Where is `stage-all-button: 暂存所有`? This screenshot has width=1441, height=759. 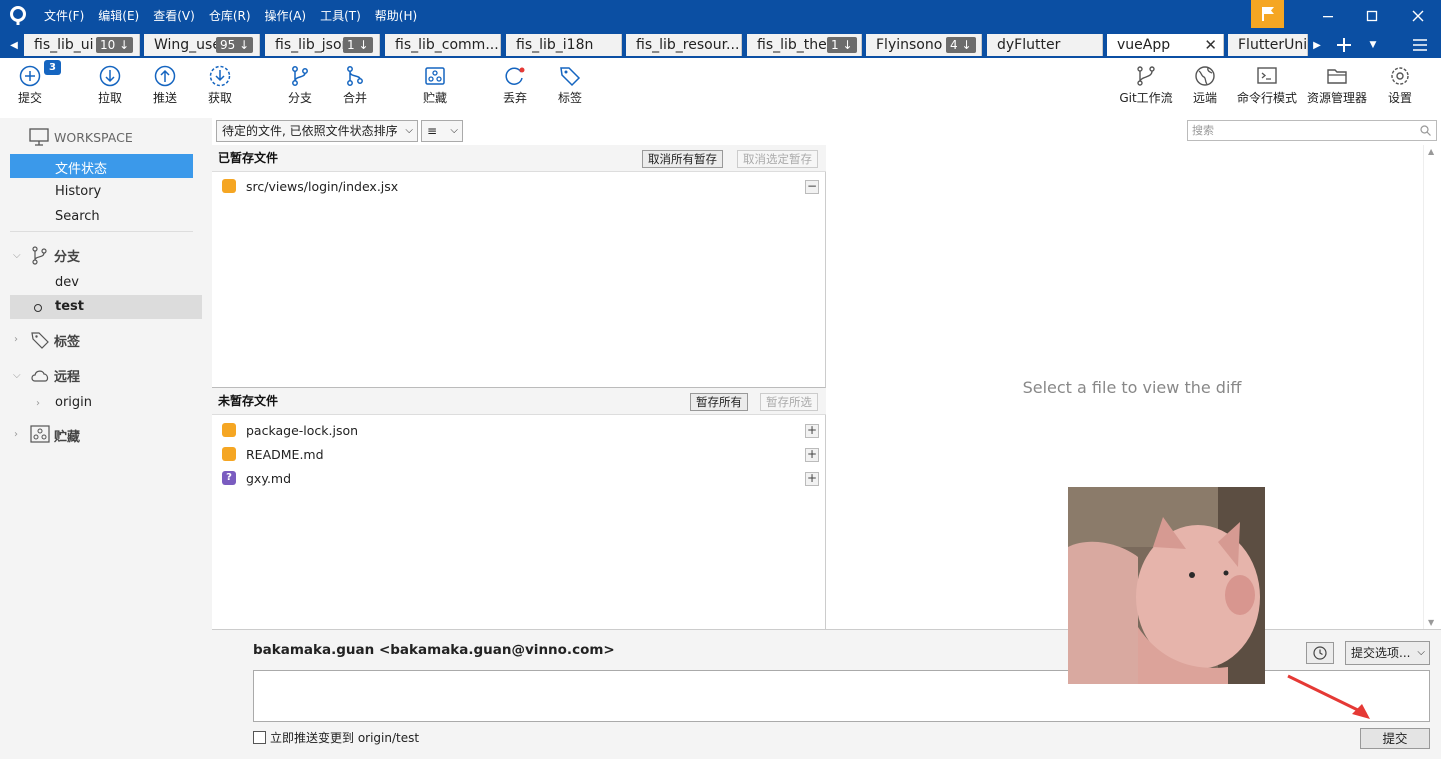 stage-all-button: 暂存所有 is located at coordinates (719, 402).